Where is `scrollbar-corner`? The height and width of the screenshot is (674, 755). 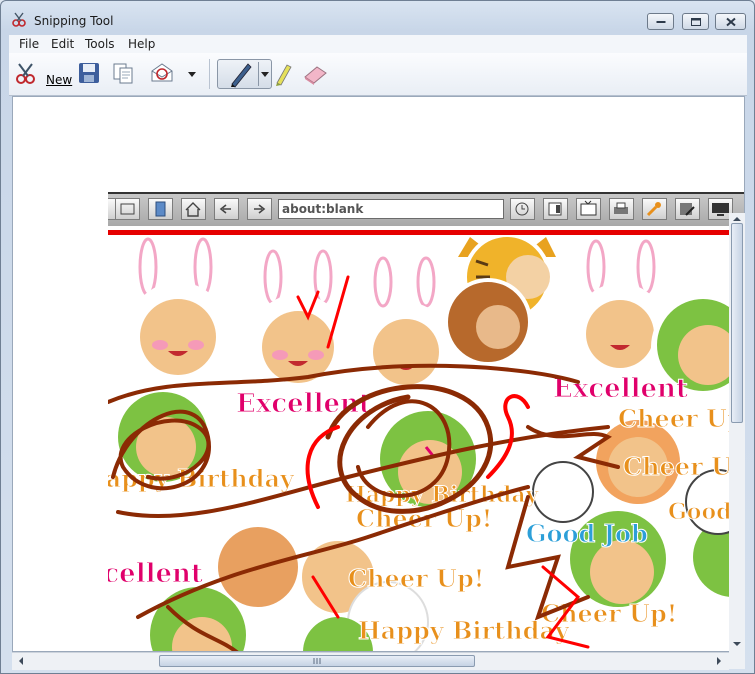 scrollbar-corner is located at coordinates (737, 660).